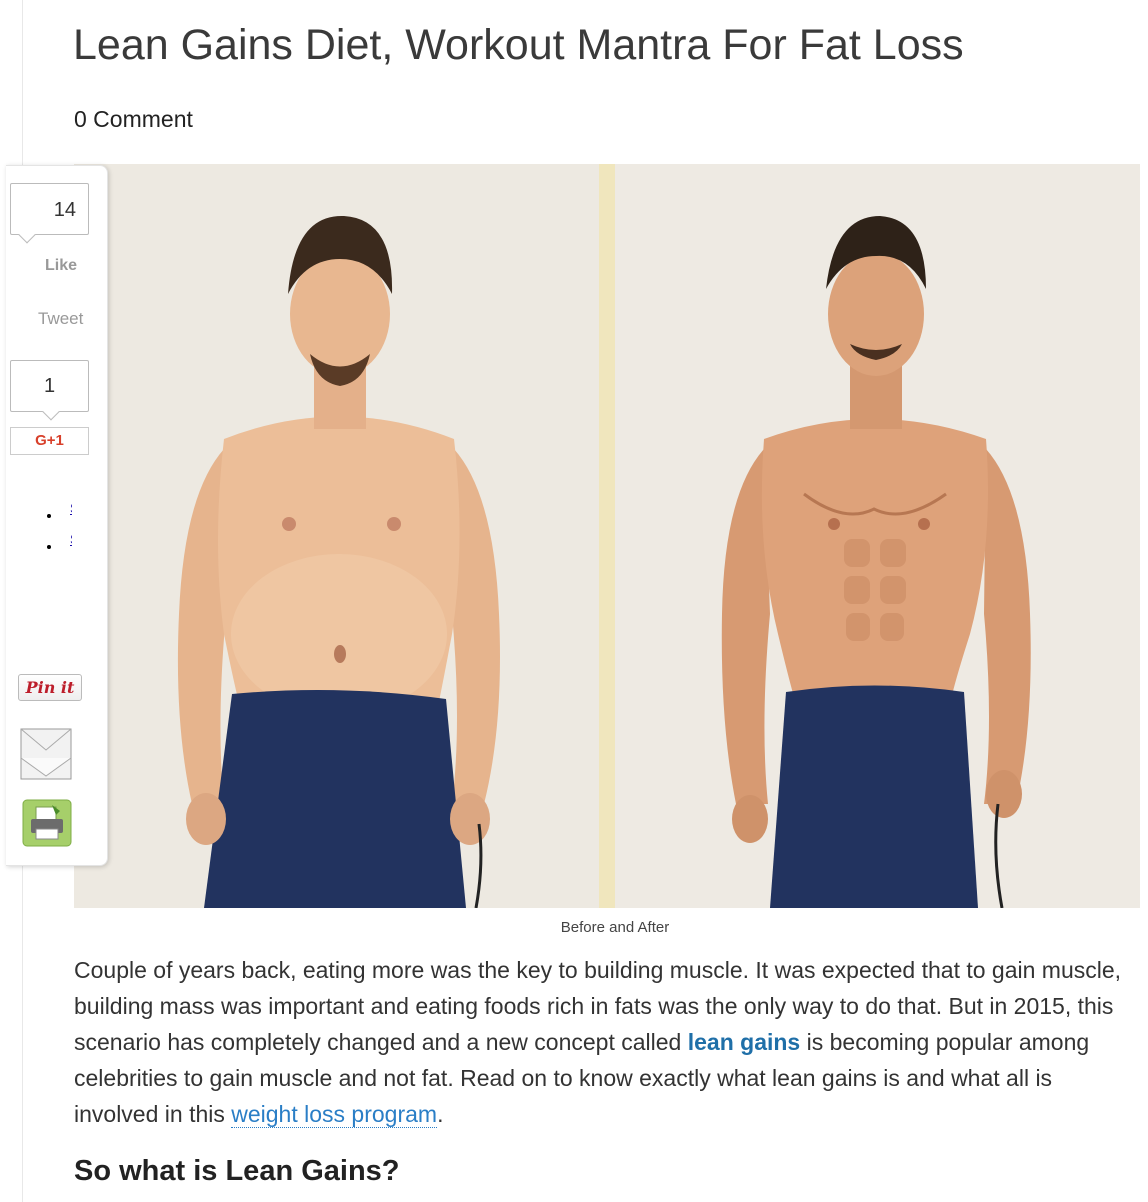 This screenshot has width=1148, height=1202. Describe the element at coordinates (49, 386) in the screenshot. I see `gplus-share-count: 1` at that location.